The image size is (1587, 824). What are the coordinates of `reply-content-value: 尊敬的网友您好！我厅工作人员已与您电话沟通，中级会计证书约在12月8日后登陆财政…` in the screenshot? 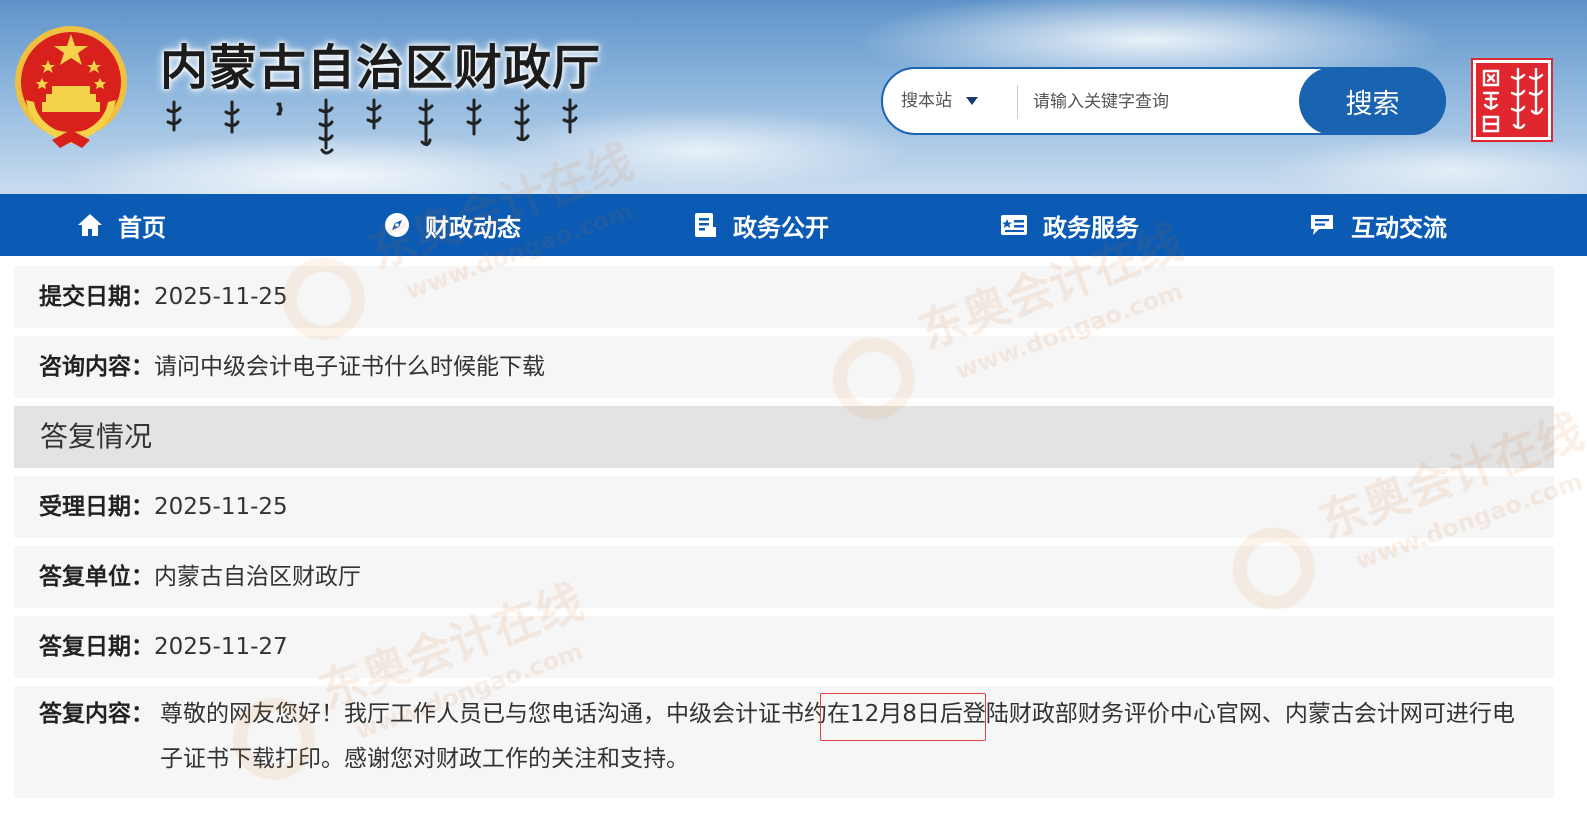 It's located at (837, 736).